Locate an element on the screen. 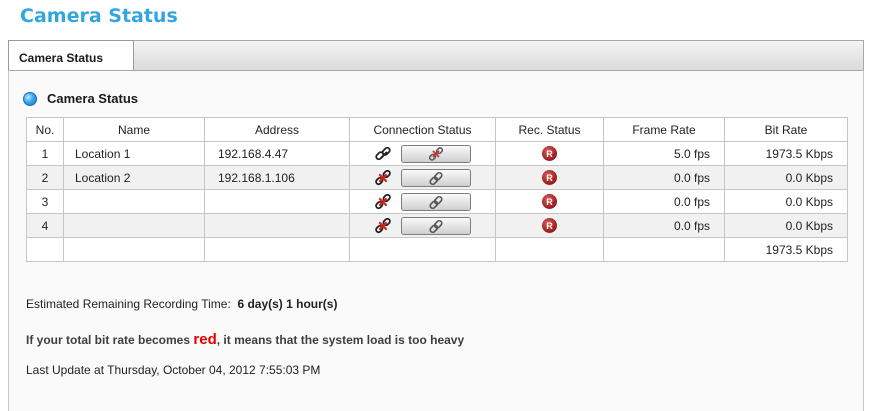  col-header-no: No. is located at coordinates (45, 129).